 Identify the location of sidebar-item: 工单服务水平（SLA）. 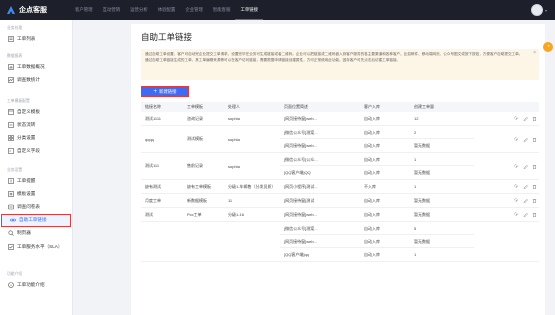
(36, 246).